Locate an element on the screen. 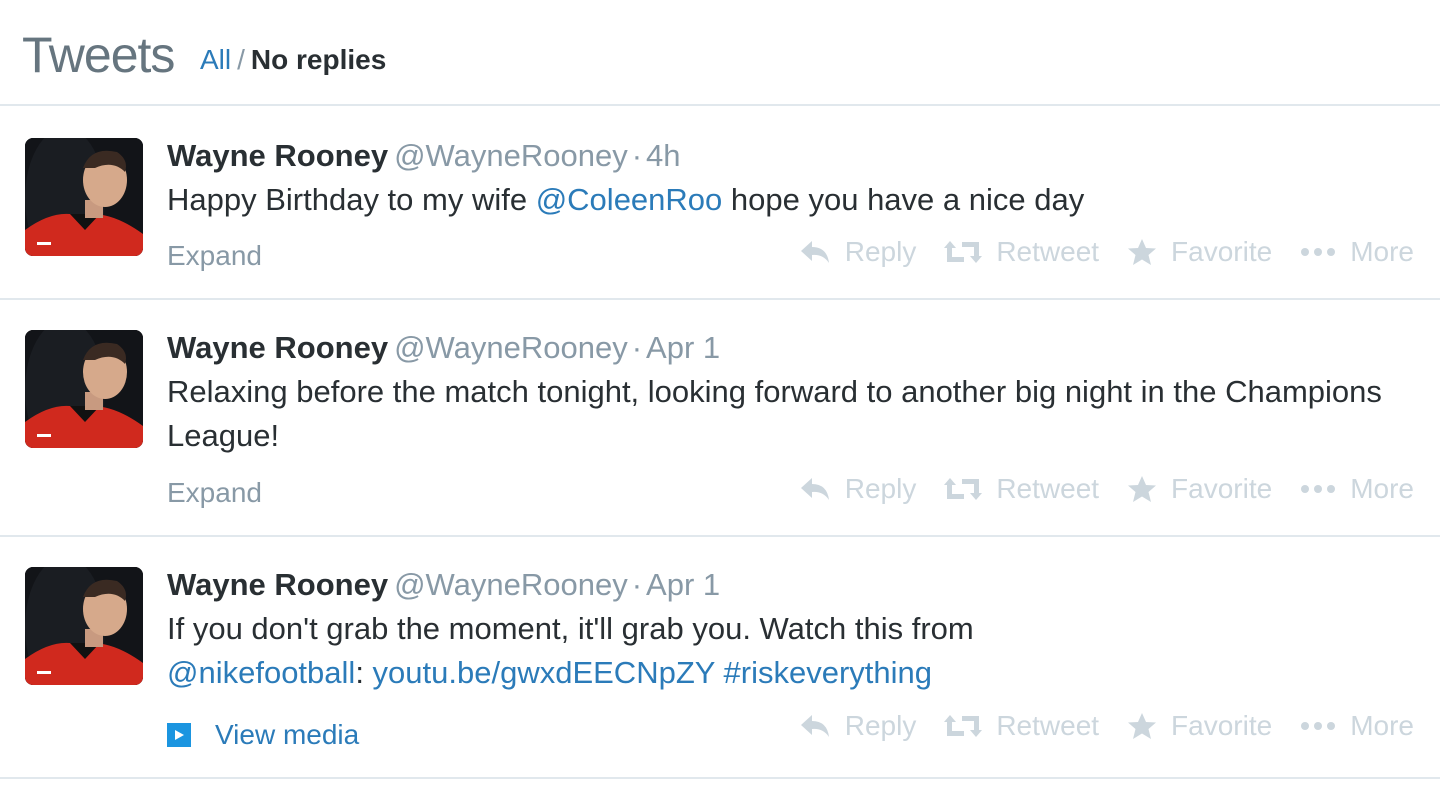 The width and height of the screenshot is (1440, 809). mention-link: @nikefootball is located at coordinates (261, 672).